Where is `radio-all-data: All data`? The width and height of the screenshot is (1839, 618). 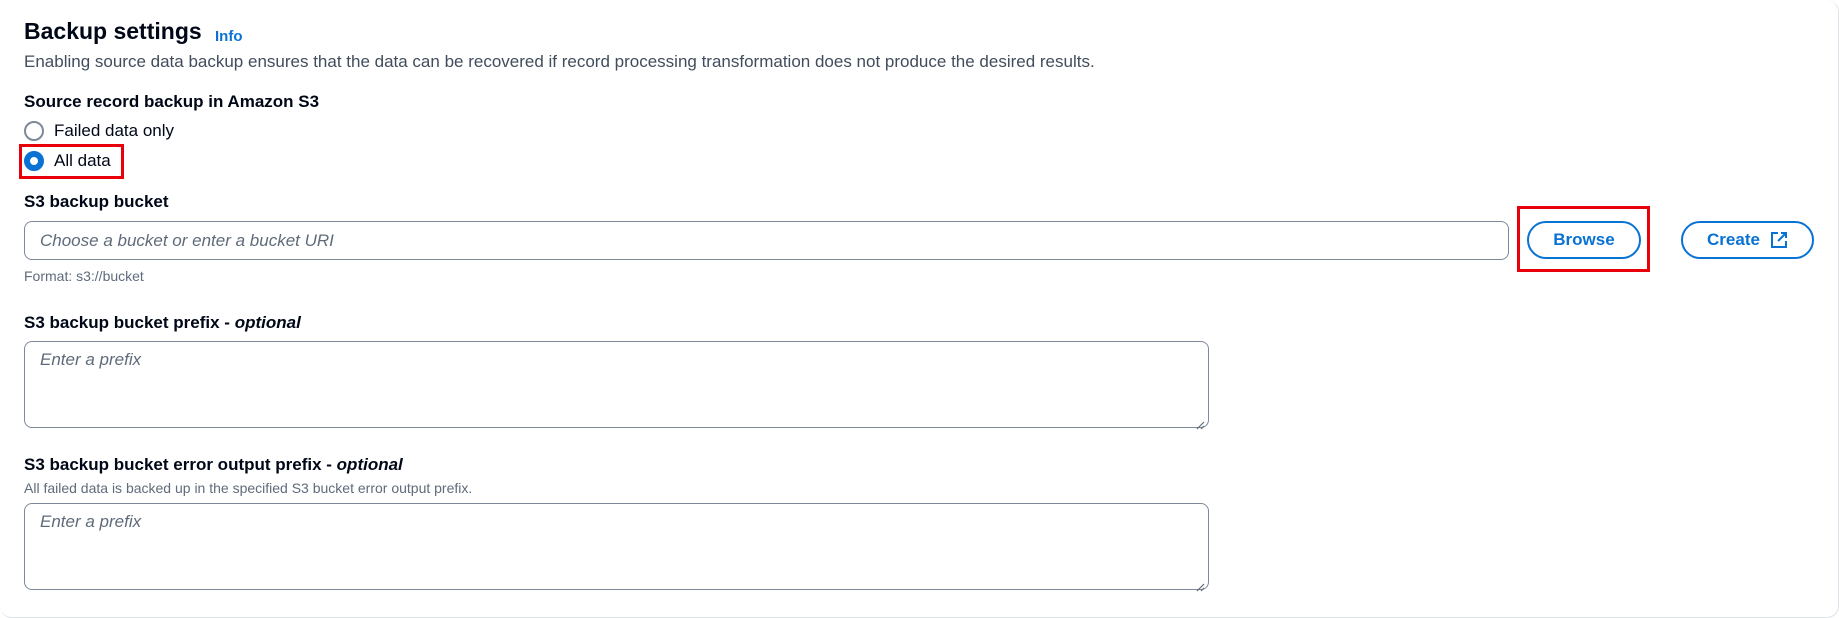 radio-all-data: All data is located at coordinates (67, 161).